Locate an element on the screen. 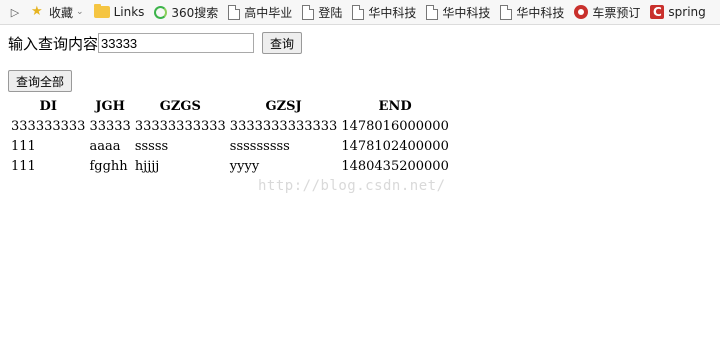  column-header-jgh: JGH is located at coordinates (110, 106).